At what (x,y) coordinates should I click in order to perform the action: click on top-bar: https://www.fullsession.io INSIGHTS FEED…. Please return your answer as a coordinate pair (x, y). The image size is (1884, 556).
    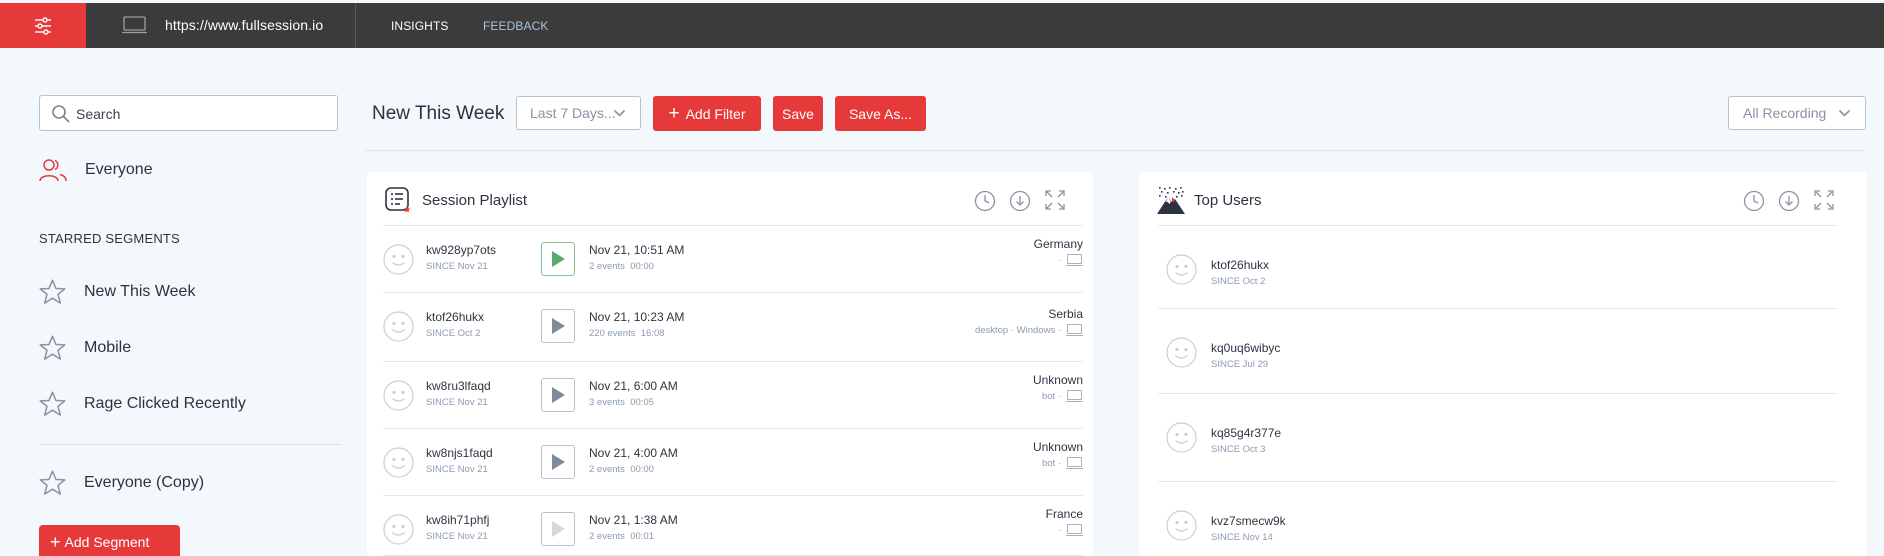
    Looking at the image, I should click on (942, 25).